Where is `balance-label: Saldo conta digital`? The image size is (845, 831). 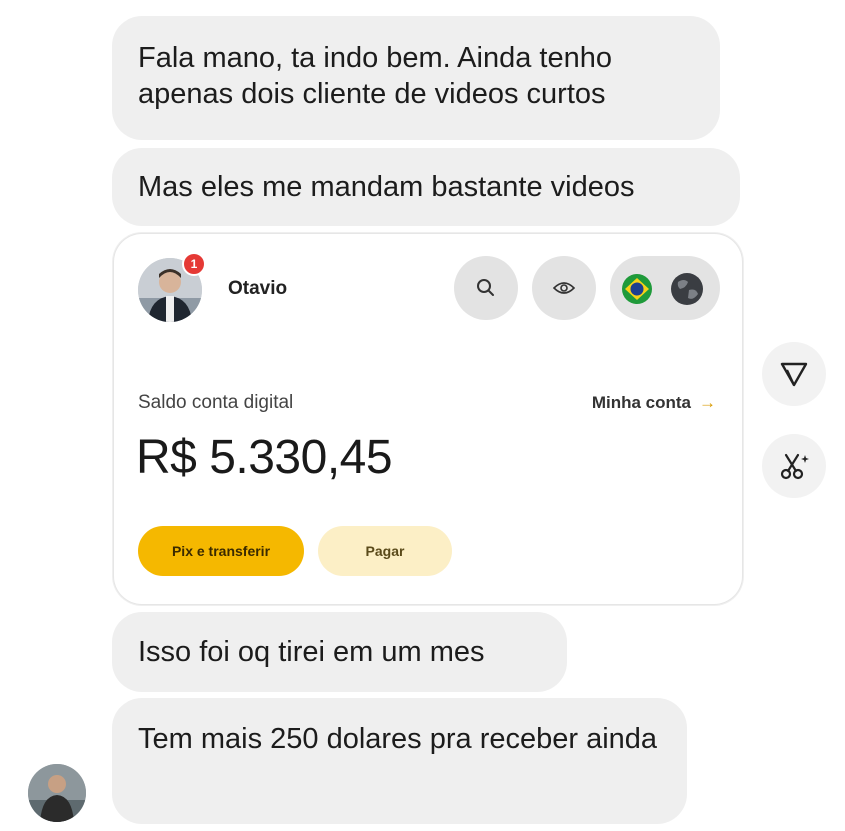
balance-label: Saldo conta digital is located at coordinates (216, 402).